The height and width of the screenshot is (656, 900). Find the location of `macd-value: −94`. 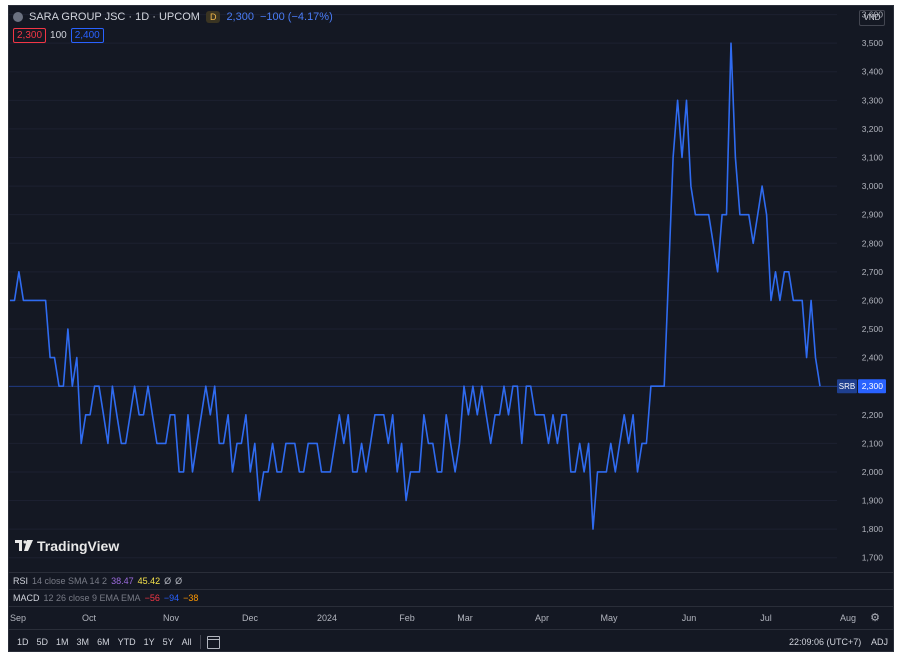

macd-value: −94 is located at coordinates (171, 598).